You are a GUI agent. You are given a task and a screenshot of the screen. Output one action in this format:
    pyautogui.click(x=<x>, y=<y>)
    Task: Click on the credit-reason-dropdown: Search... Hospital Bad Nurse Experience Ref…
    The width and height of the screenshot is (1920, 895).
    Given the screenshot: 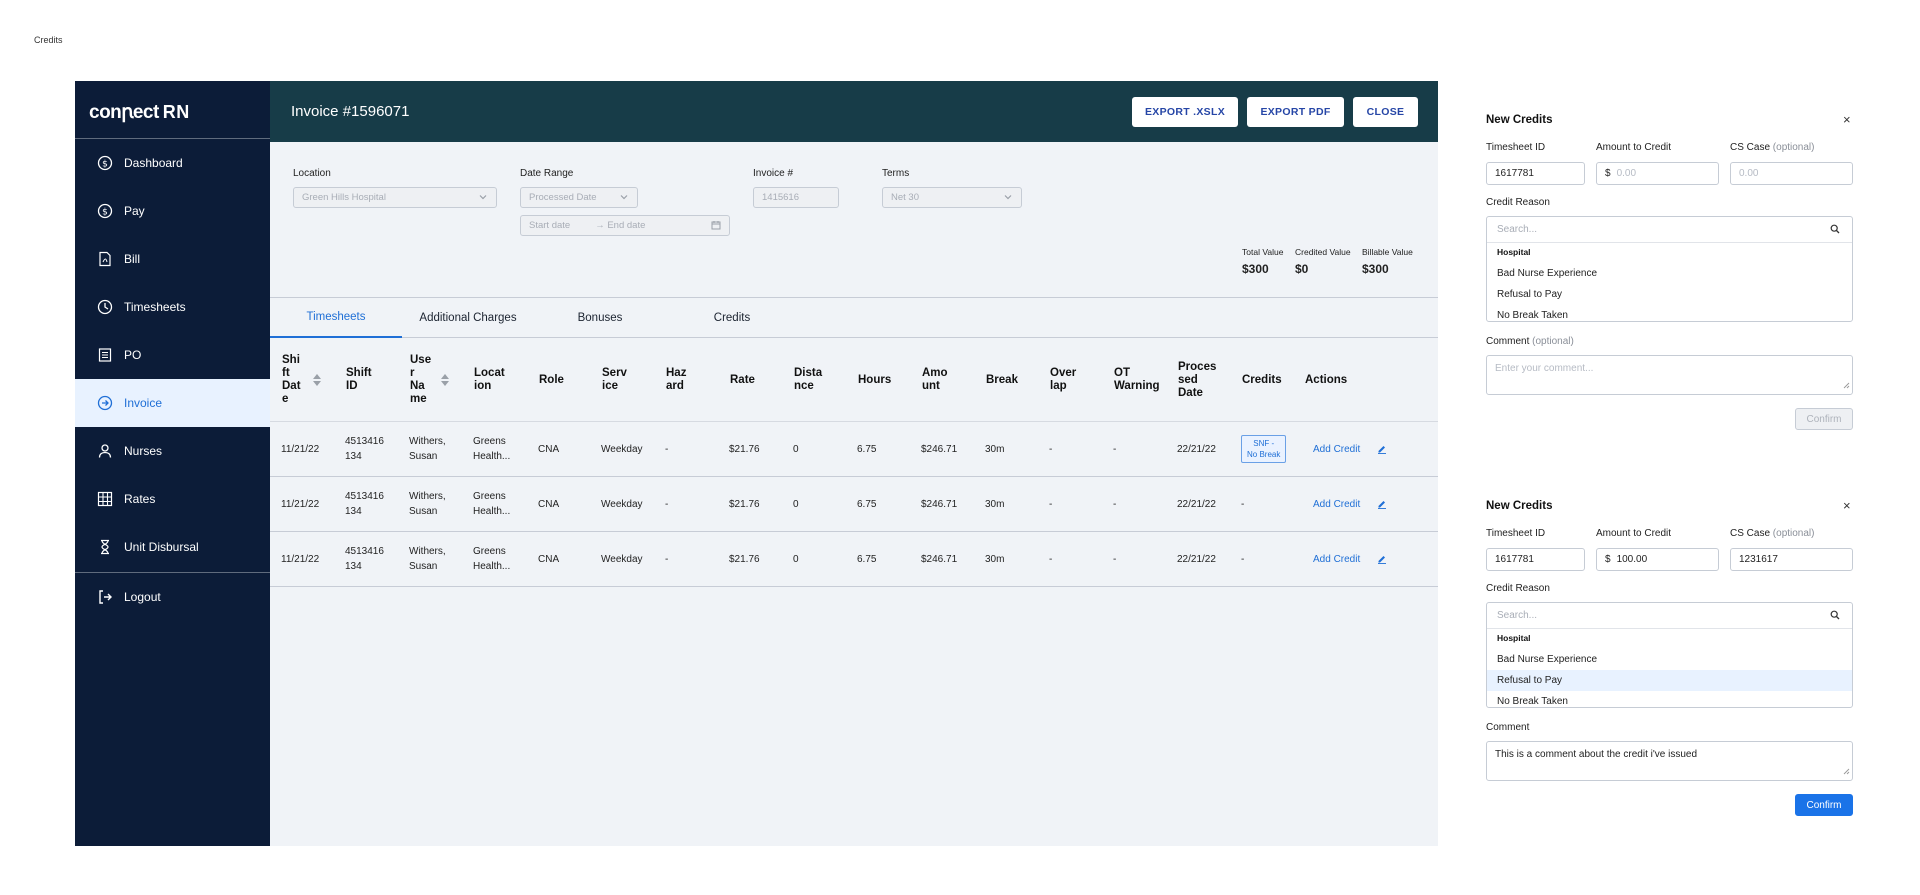 What is the action you would take?
    pyautogui.click(x=1669, y=655)
    